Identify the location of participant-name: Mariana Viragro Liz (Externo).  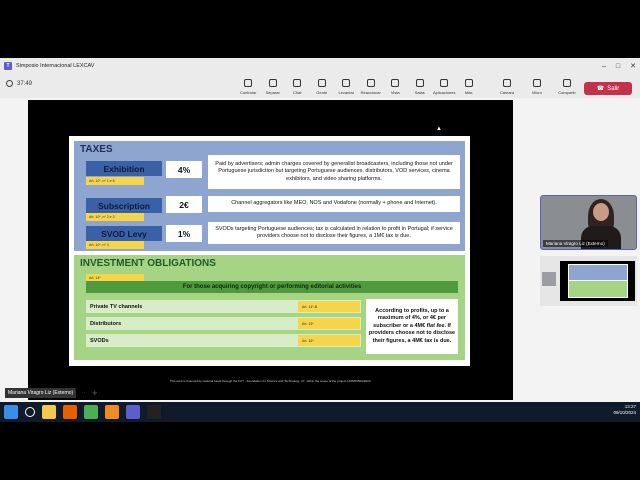
(575, 243).